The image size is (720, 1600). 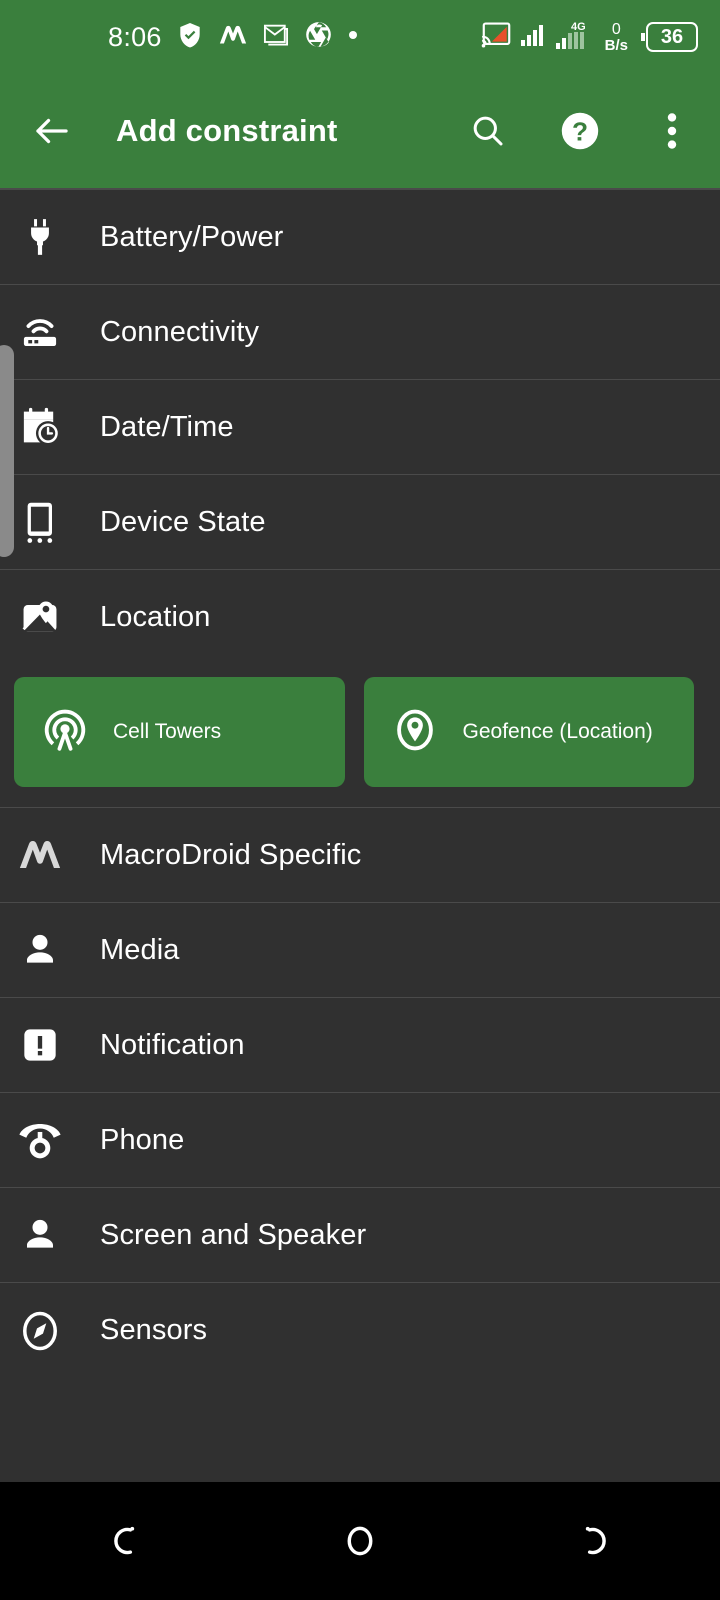 What do you see at coordinates (40, 427) in the screenshot?
I see `calendar-clock-icon` at bounding box center [40, 427].